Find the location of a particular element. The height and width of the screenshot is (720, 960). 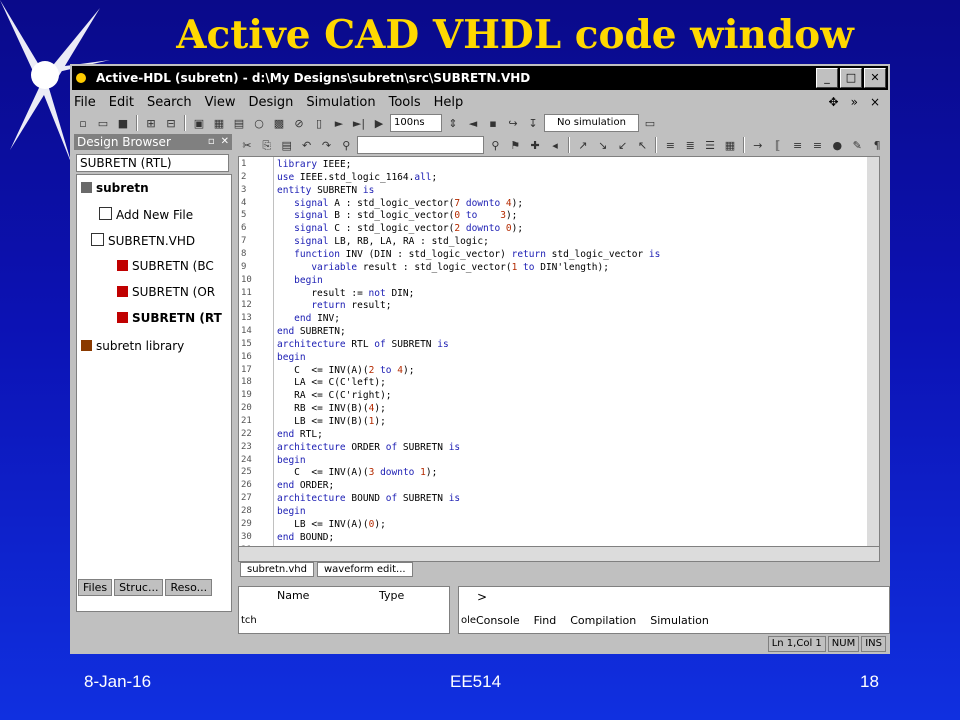

prev-bookmark-icon: ◂ is located at coordinates (555, 145).